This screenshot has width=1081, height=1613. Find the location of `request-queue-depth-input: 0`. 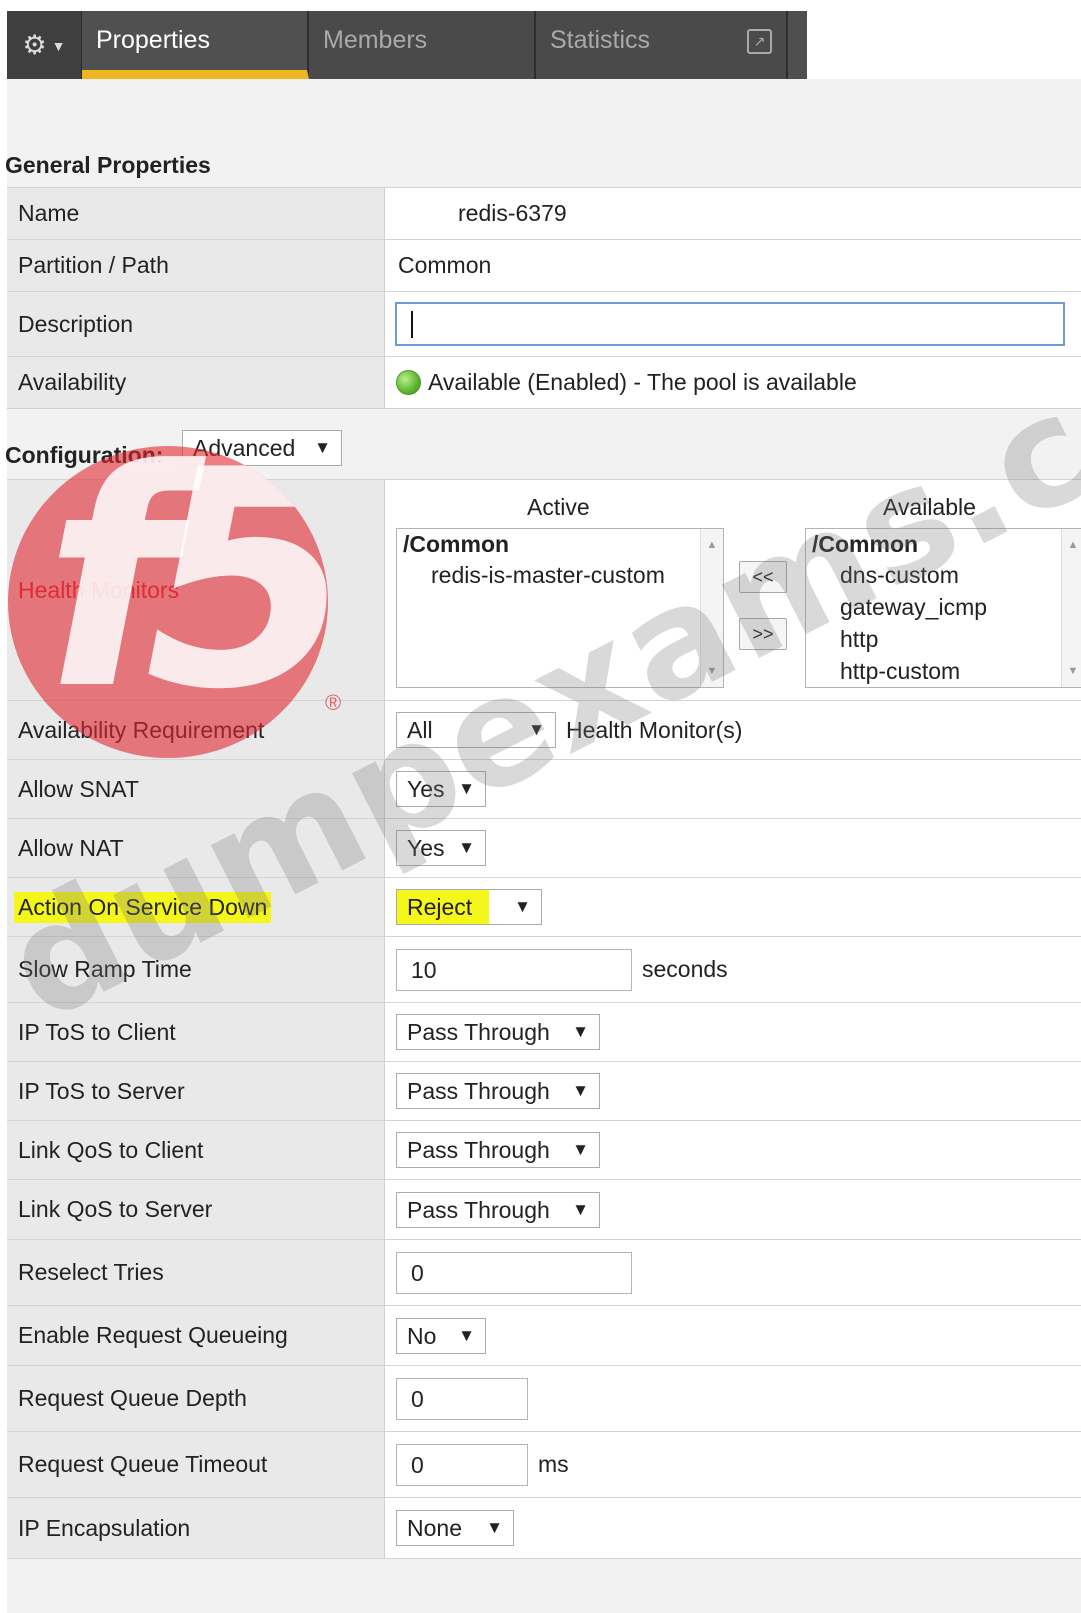

request-queue-depth-input: 0 is located at coordinates (462, 1398).